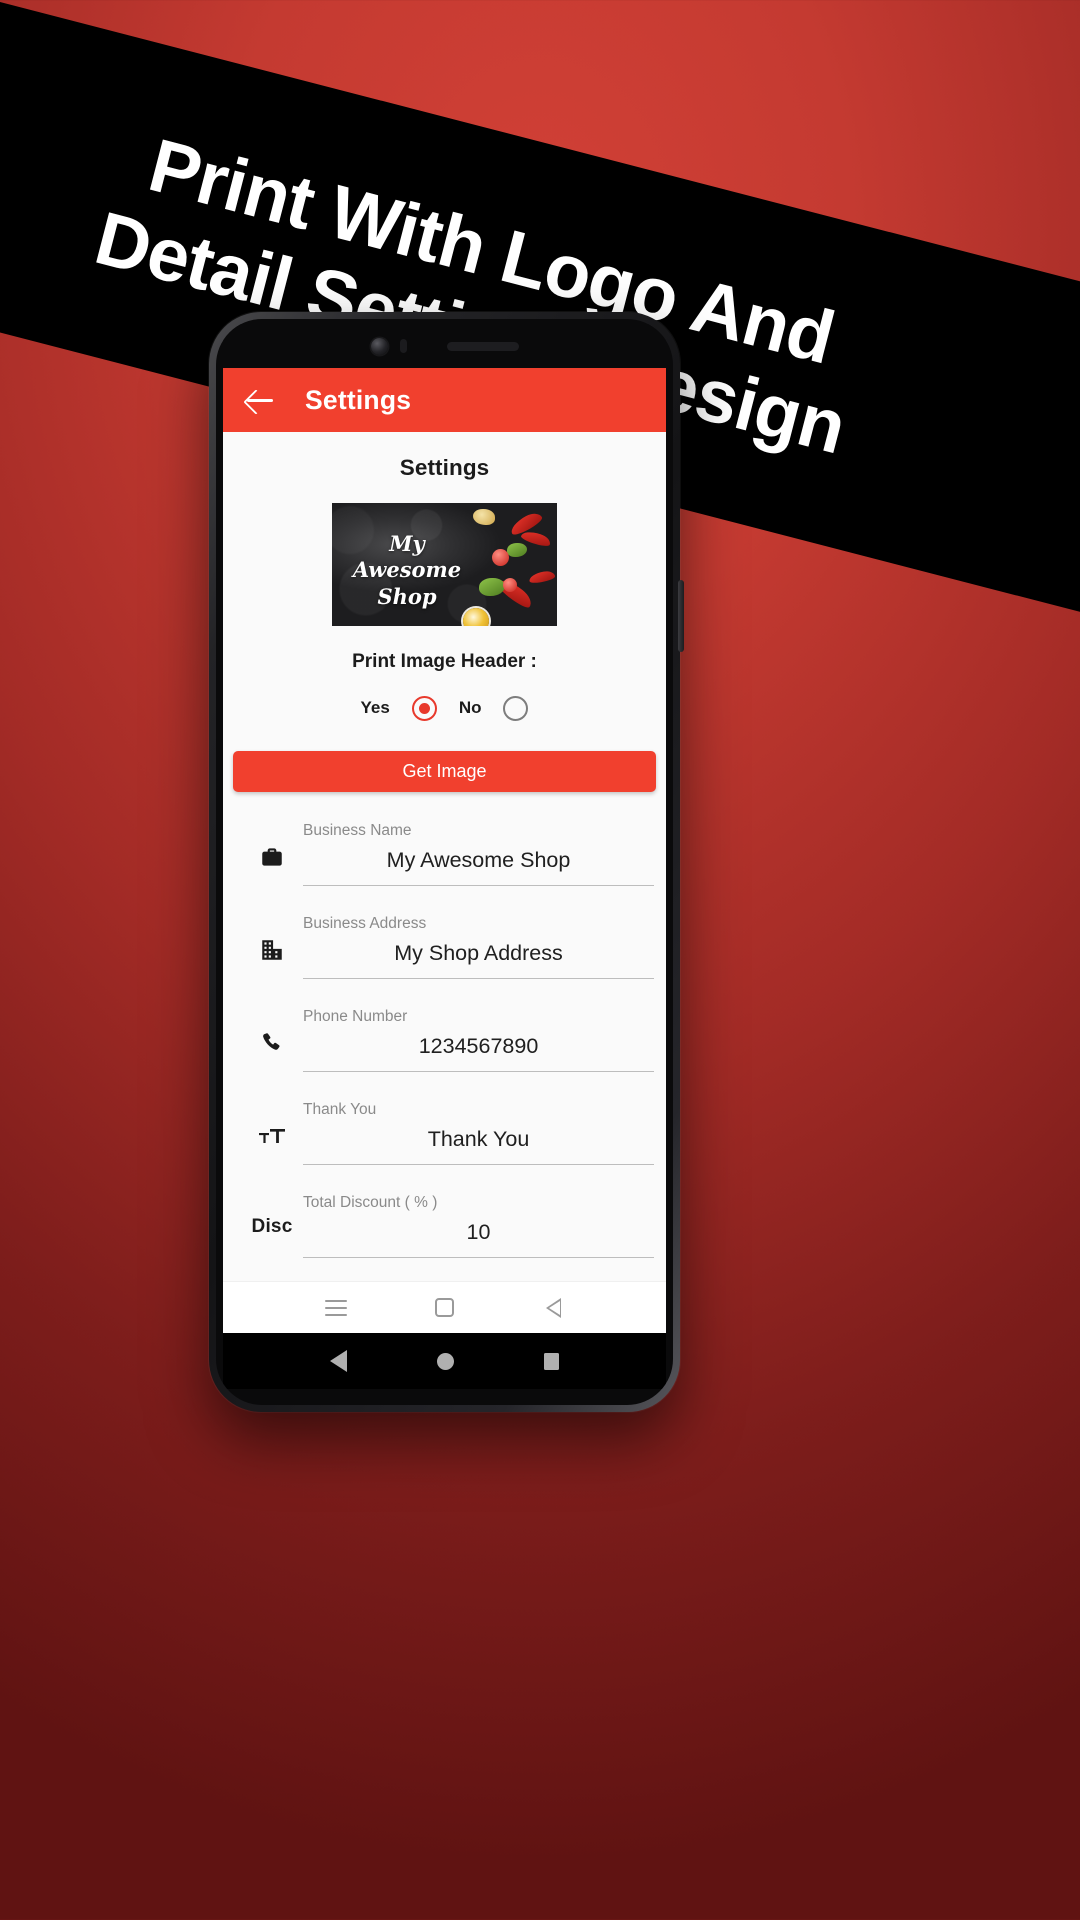 This screenshot has width=1080, height=1920. What do you see at coordinates (492, 586) in the screenshot?
I see `herbs-icon` at bounding box center [492, 586].